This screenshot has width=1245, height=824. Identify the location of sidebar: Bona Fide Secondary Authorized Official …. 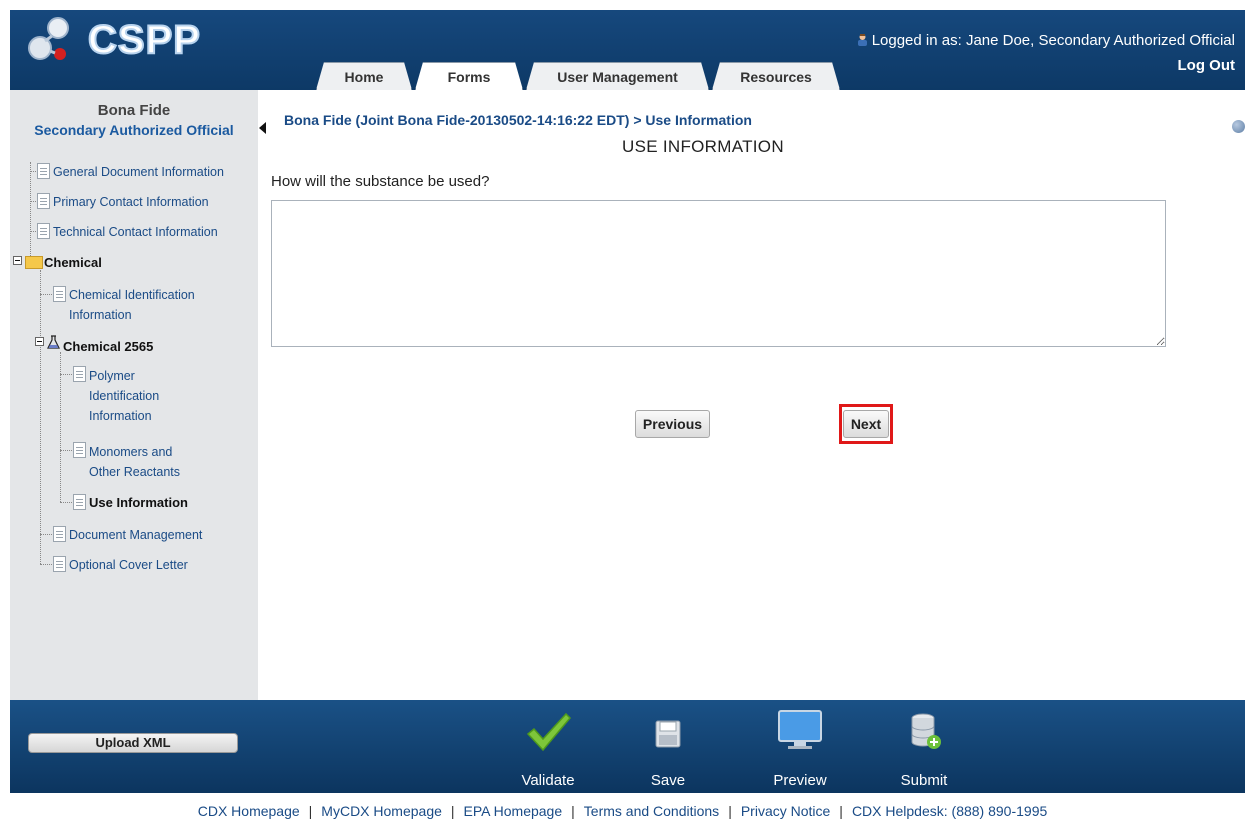
(134, 395).